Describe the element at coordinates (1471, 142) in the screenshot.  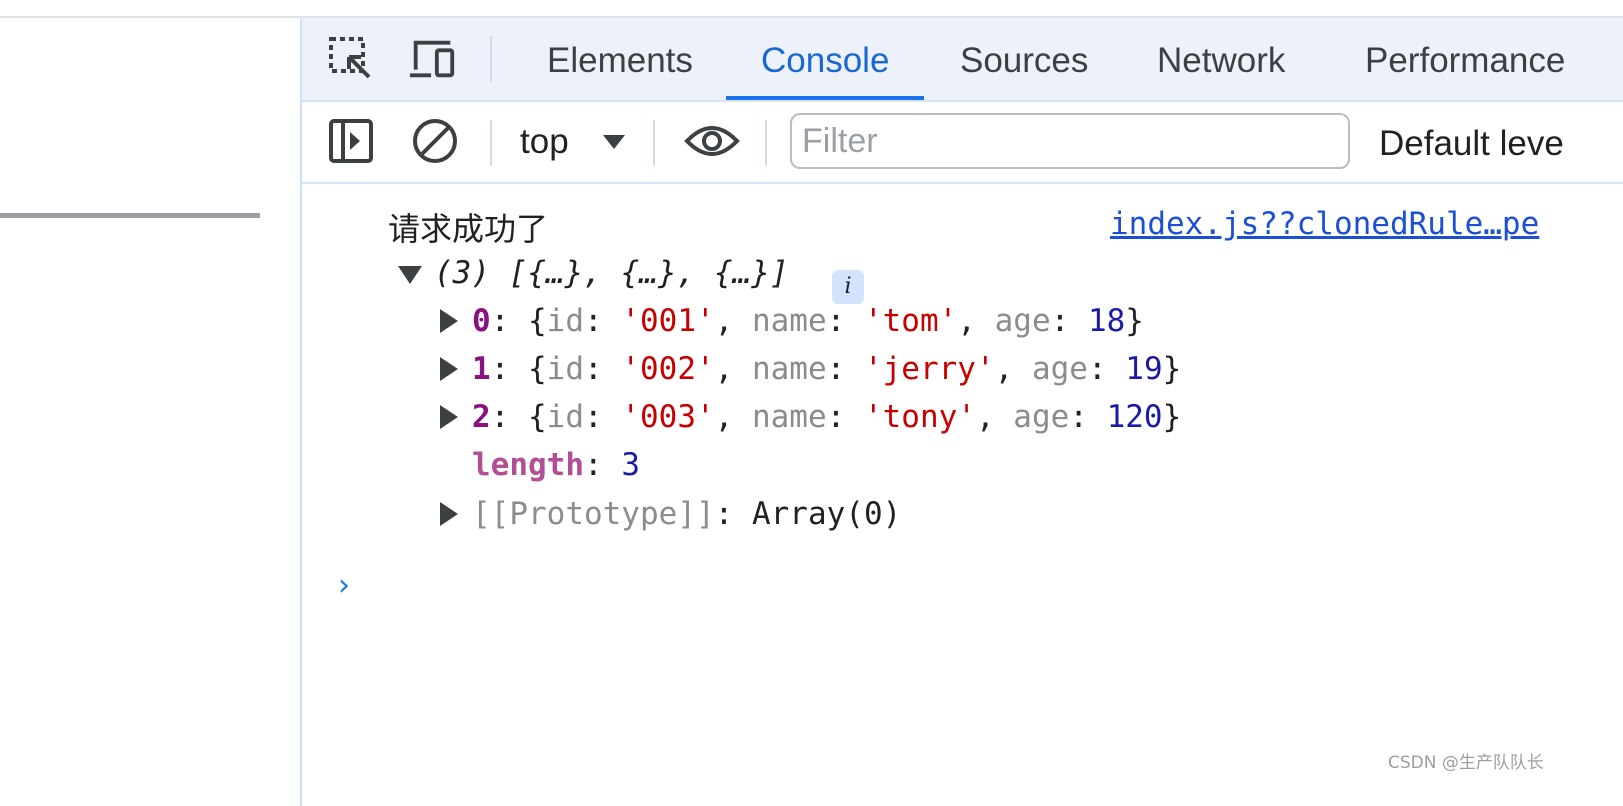
I see `log-levels-dropdown: Default leve` at that location.